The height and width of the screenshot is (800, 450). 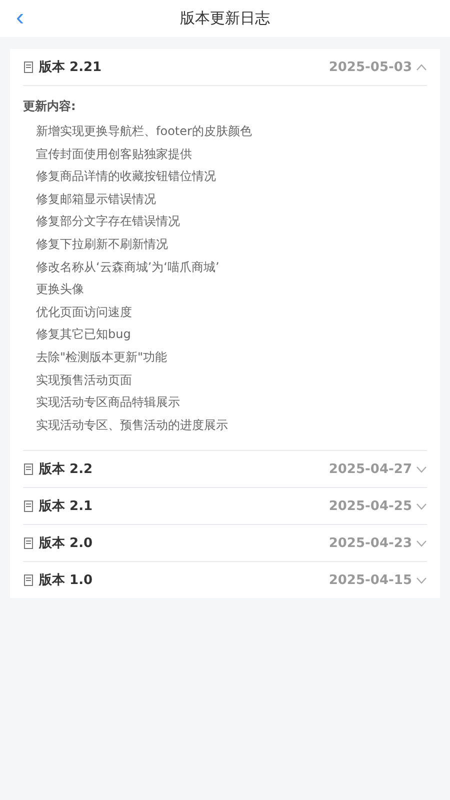 What do you see at coordinates (108, 403) in the screenshot?
I see `change-item: 实现活动专区商品特辑展示` at bounding box center [108, 403].